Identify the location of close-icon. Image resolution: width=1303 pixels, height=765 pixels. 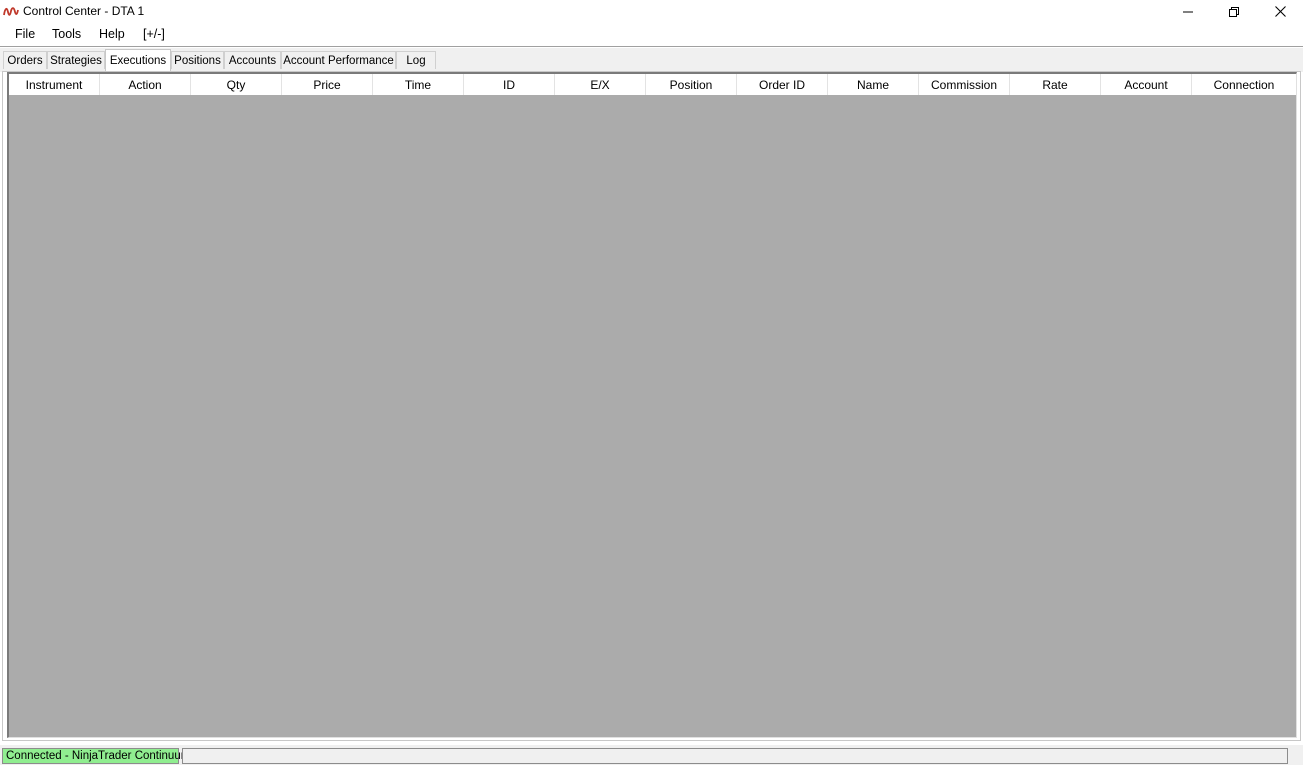
(1280, 11).